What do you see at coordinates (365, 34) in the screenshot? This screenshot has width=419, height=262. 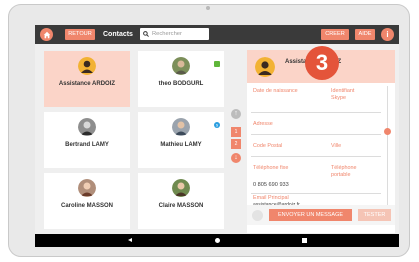 I see `help-button: AIDE` at bounding box center [365, 34].